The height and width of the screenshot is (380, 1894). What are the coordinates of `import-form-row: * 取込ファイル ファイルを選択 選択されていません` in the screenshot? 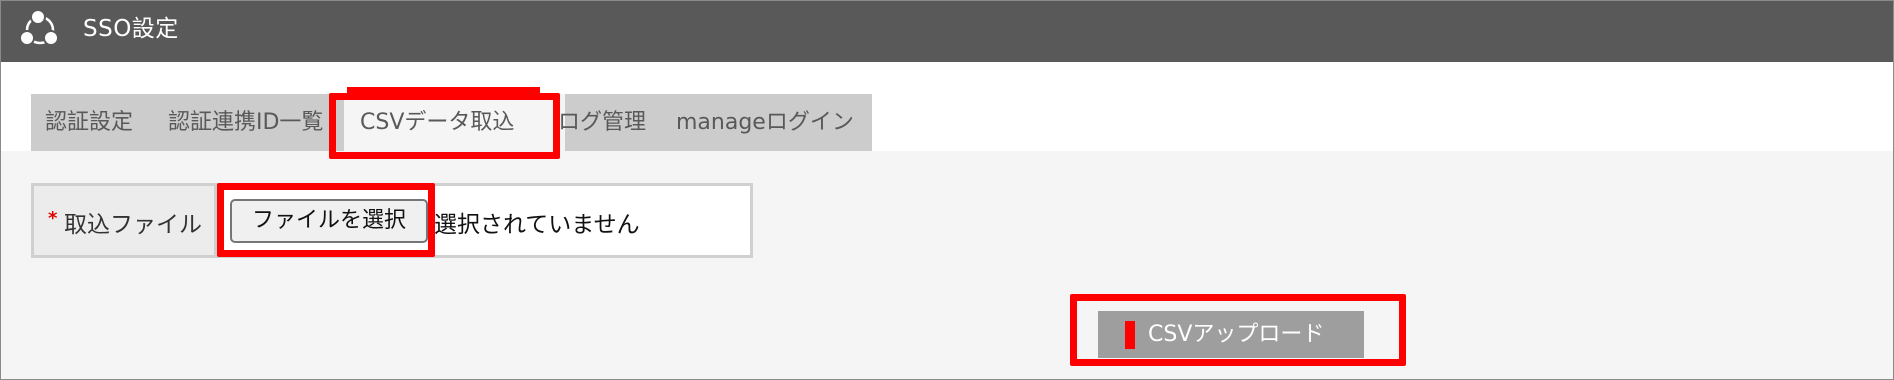 It's located at (392, 220).